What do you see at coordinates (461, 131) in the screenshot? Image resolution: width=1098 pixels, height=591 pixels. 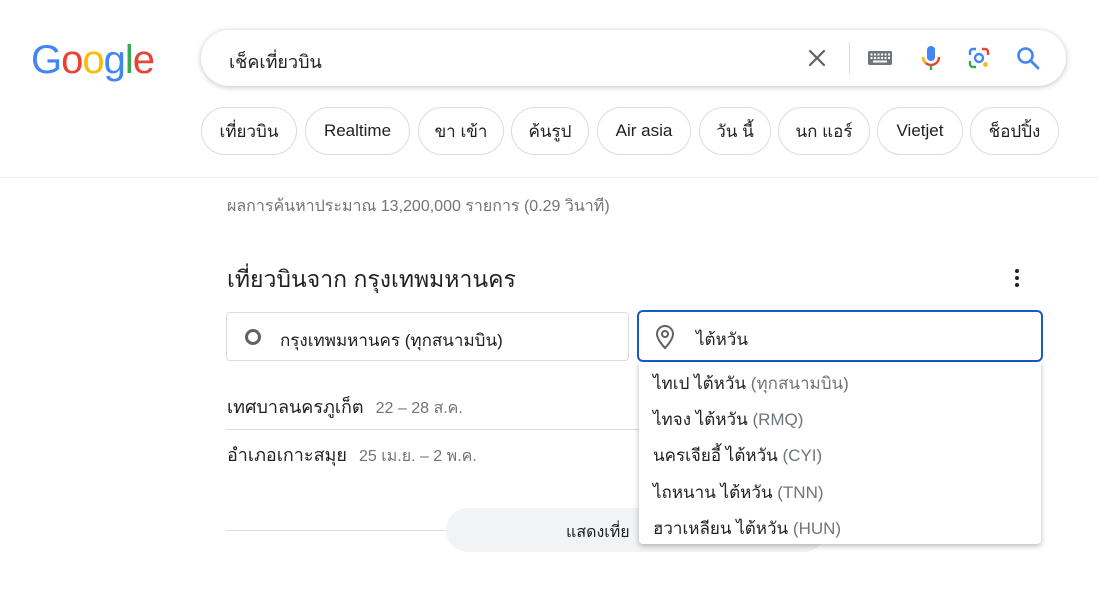 I see `chip-arrivals: ขา เข้า` at bounding box center [461, 131].